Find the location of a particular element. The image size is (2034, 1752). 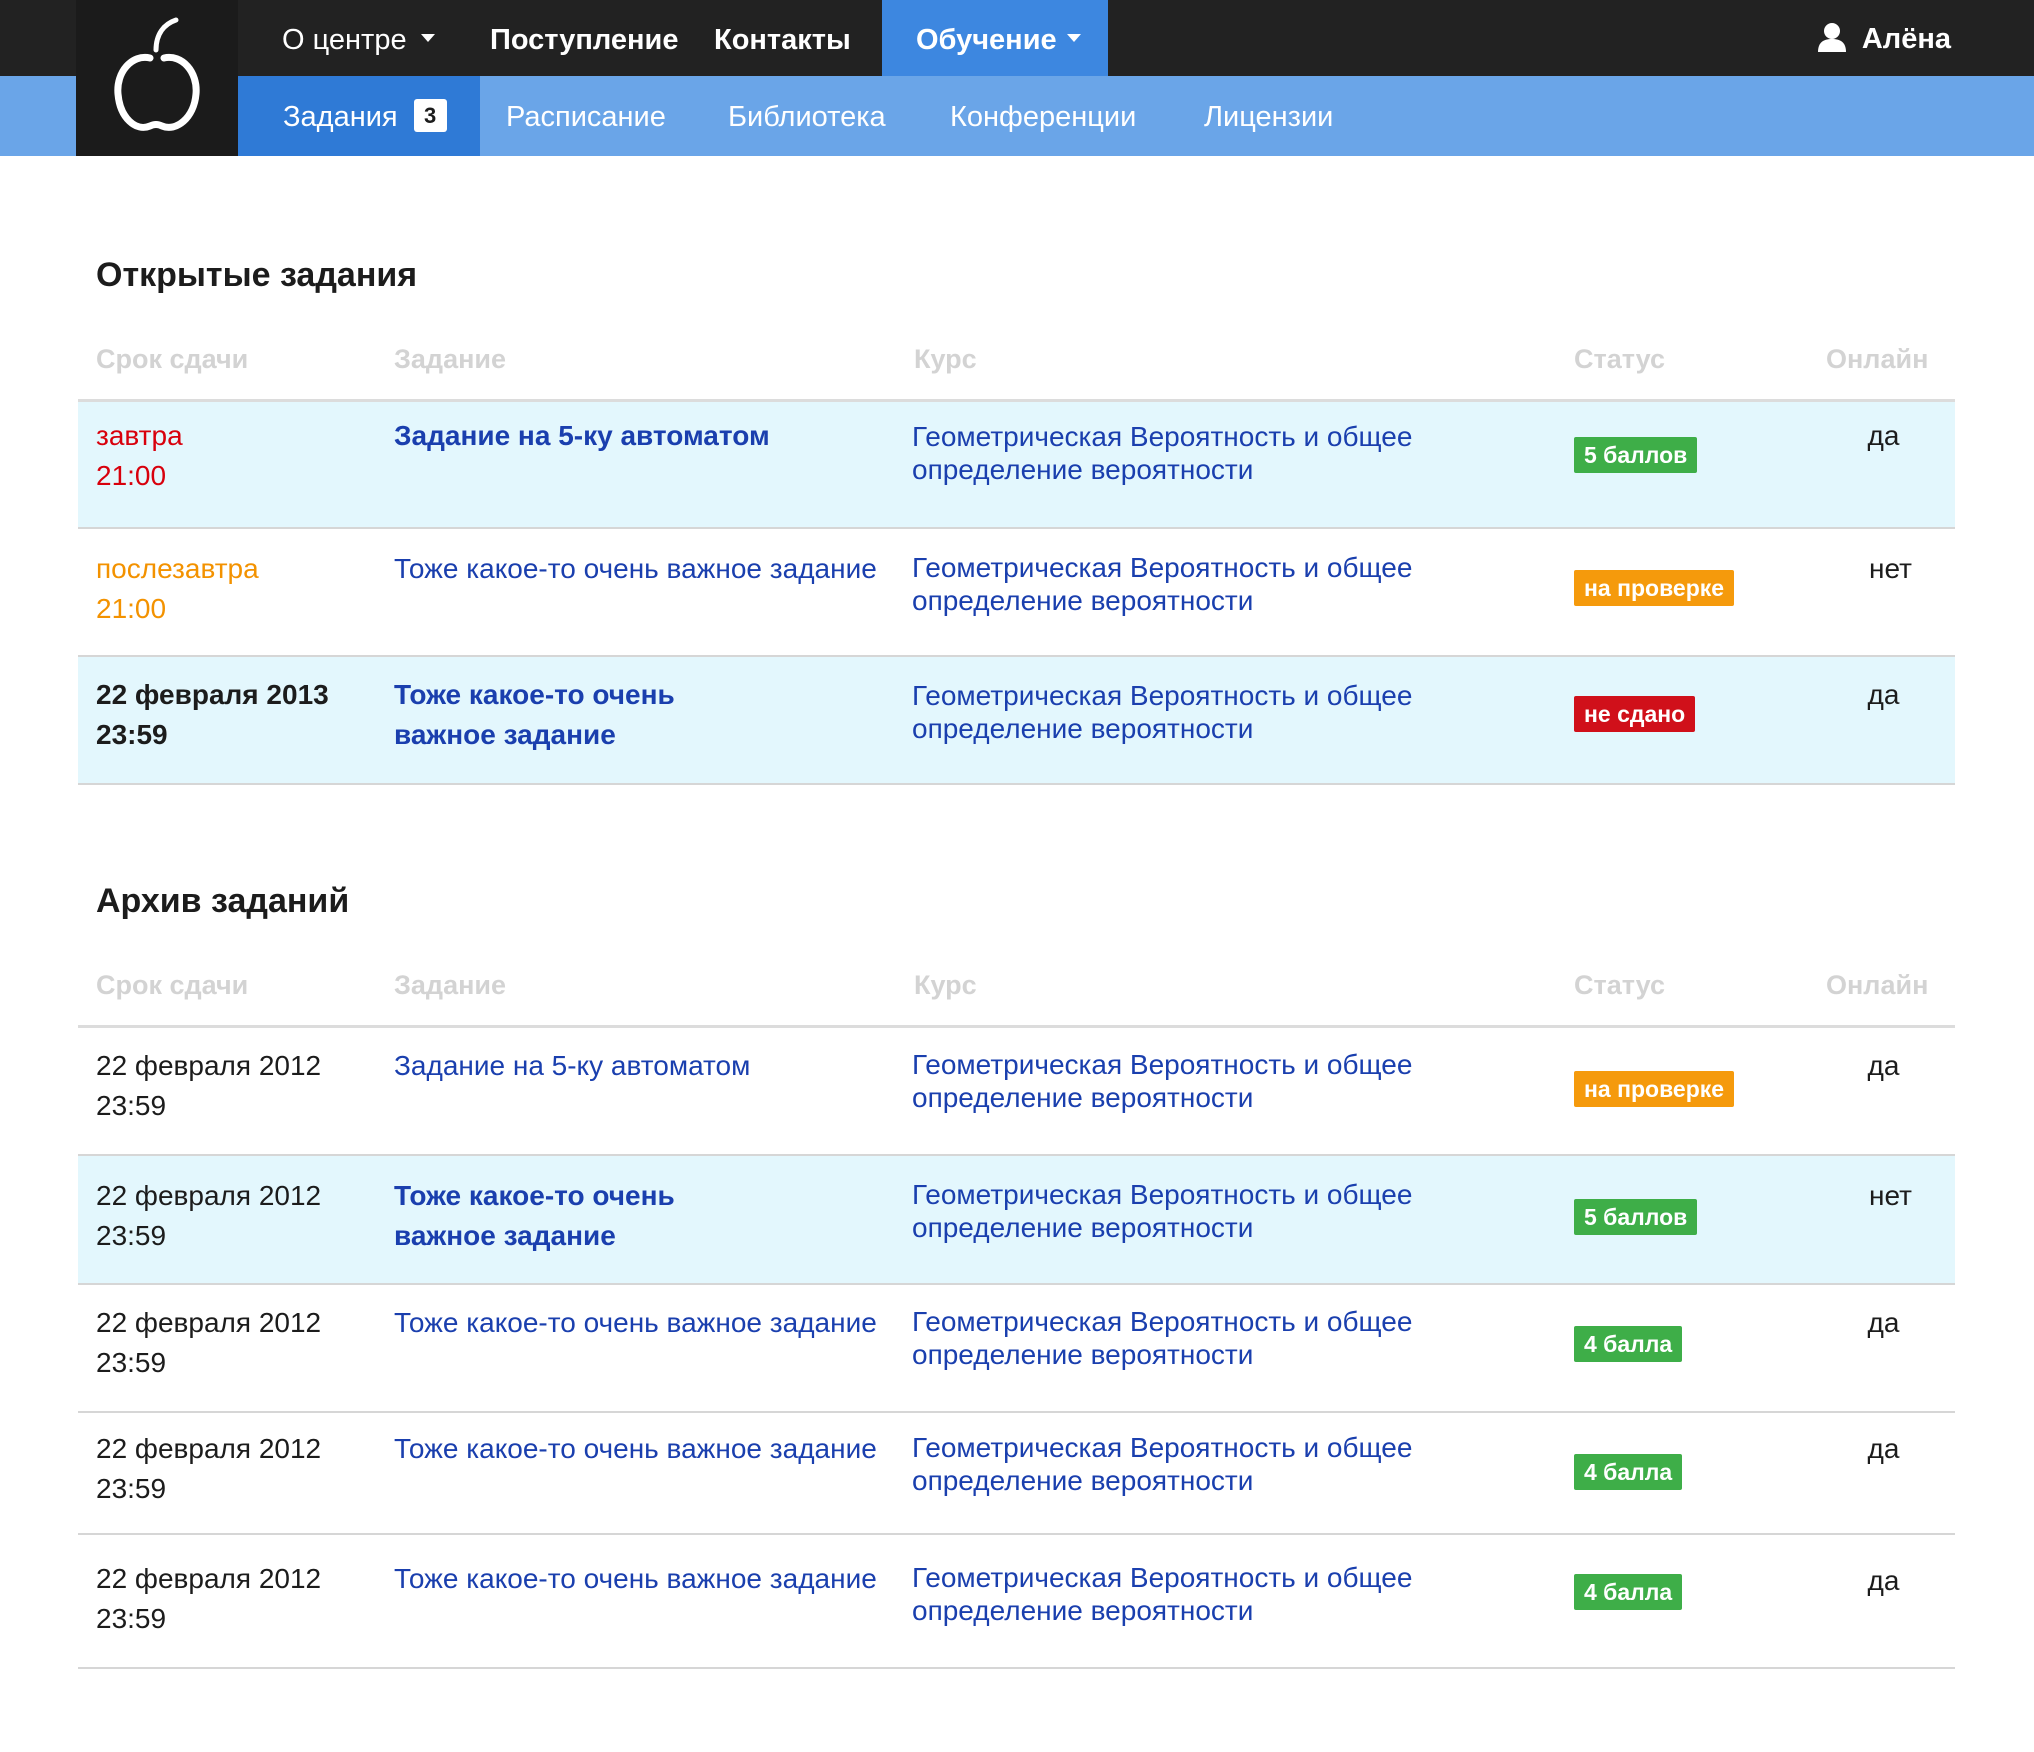

due-date: завтра is located at coordinates (139, 435).